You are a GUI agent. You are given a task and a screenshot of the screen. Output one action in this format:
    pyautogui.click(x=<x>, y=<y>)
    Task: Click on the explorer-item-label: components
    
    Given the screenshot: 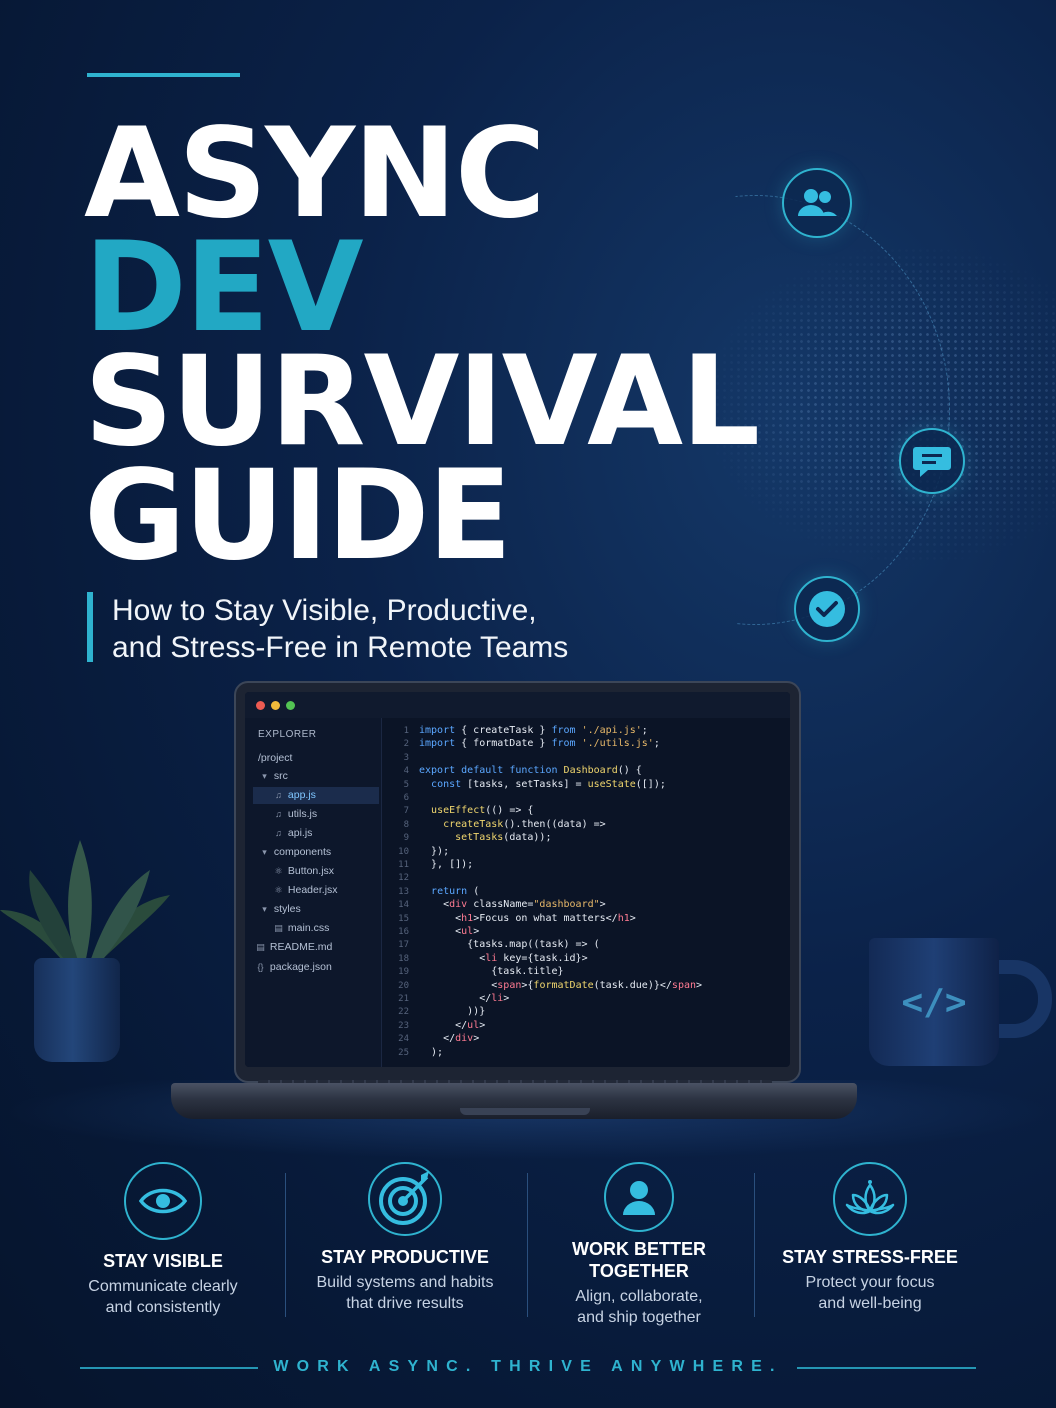 What is the action you would take?
    pyautogui.click(x=301, y=852)
    